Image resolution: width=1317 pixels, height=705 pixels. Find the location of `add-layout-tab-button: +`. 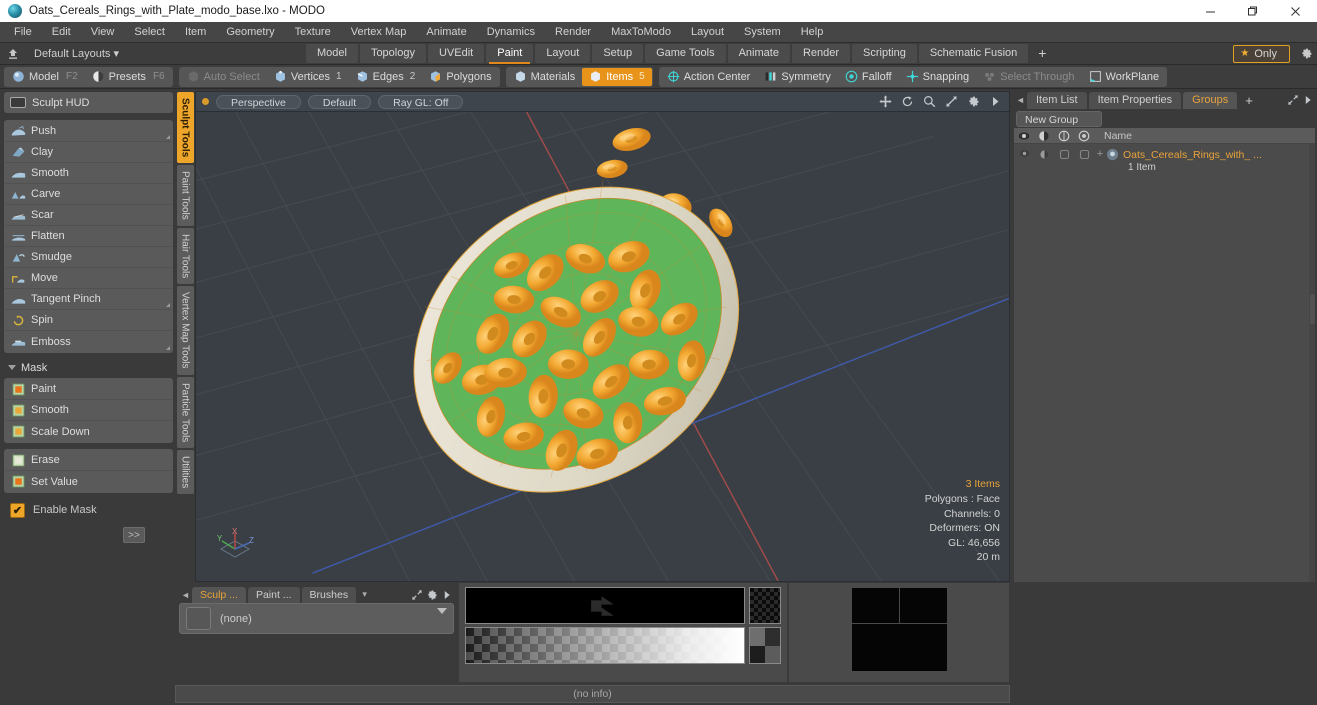

add-layout-tab-button: + is located at coordinates (1042, 53).